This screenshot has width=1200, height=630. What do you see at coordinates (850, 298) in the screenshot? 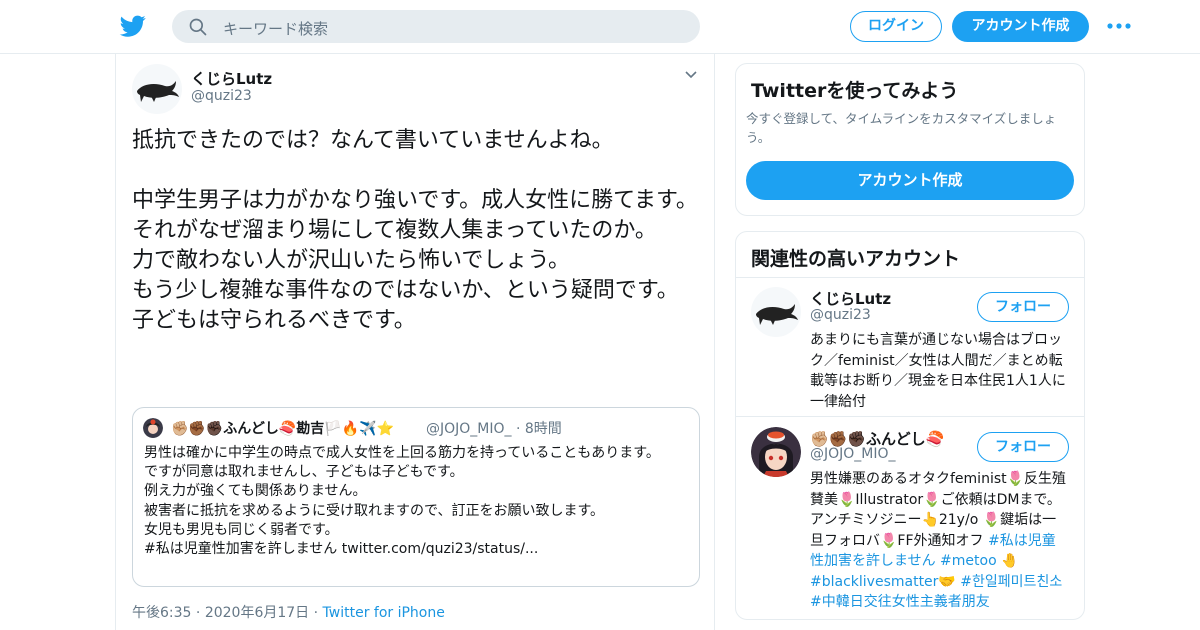
I see `account-name: くじらLutz` at bounding box center [850, 298].